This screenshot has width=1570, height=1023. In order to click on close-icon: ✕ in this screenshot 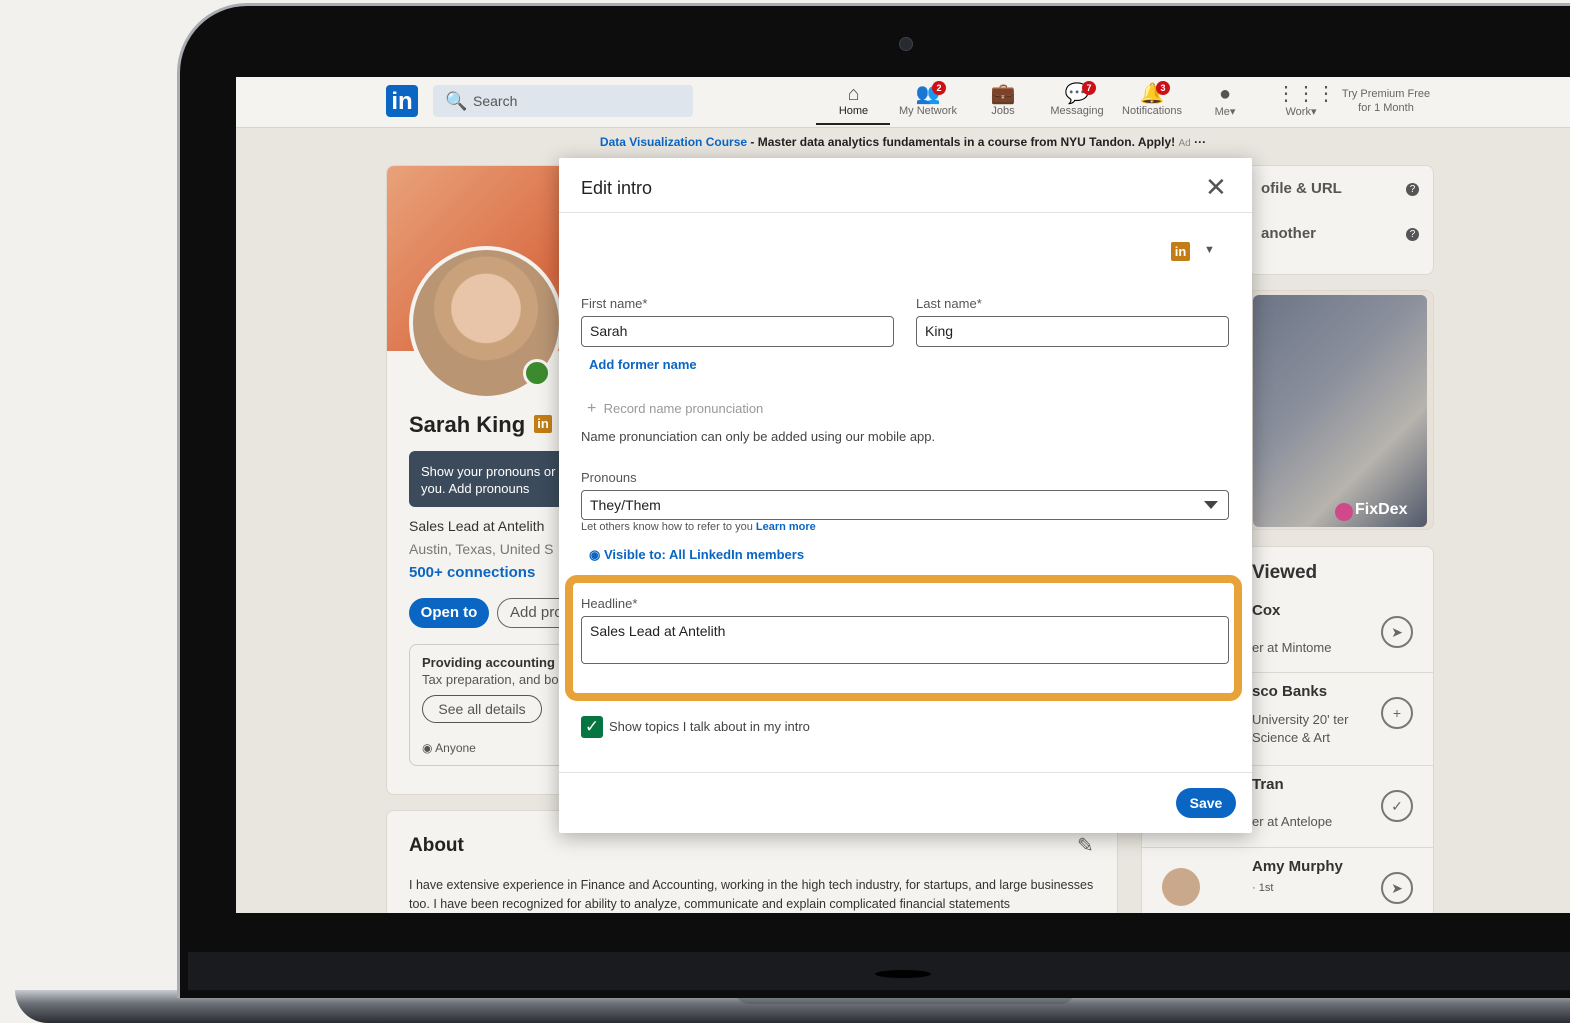, I will do `click(1216, 187)`.